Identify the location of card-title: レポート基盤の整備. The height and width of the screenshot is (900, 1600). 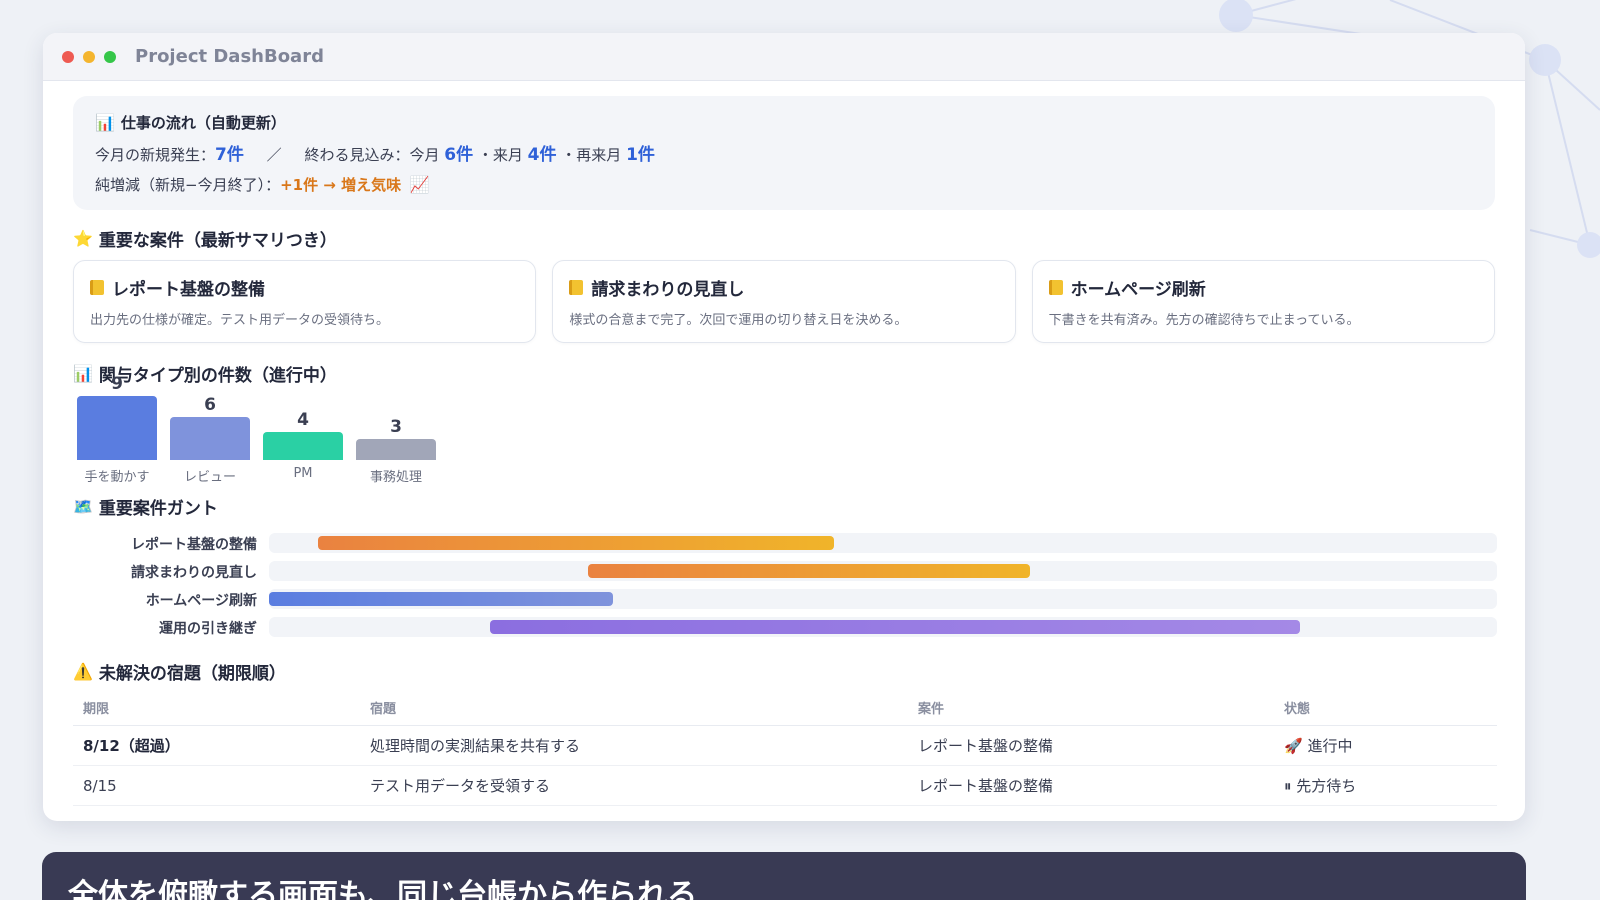
(188, 290).